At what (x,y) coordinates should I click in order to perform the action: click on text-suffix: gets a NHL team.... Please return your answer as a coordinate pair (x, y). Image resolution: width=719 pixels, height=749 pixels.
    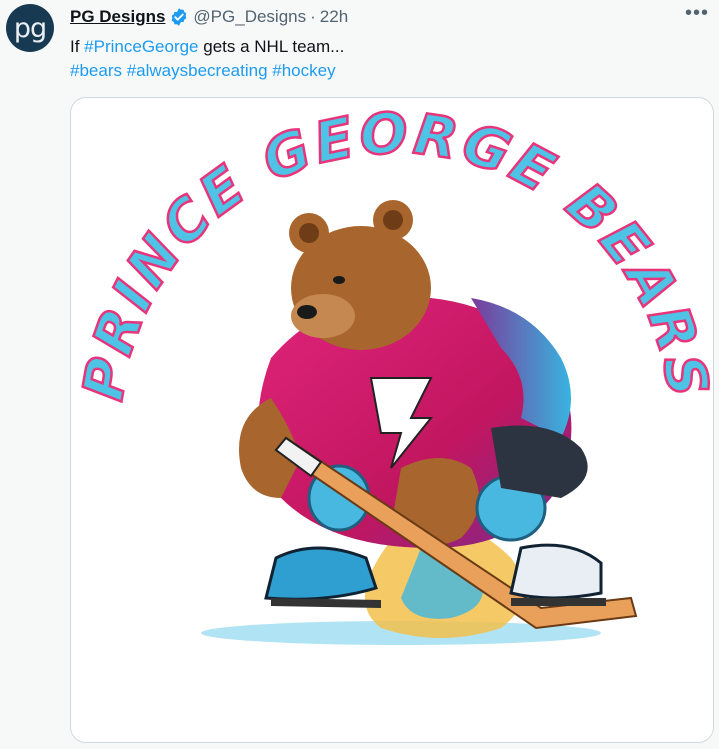
    Looking at the image, I should click on (271, 46).